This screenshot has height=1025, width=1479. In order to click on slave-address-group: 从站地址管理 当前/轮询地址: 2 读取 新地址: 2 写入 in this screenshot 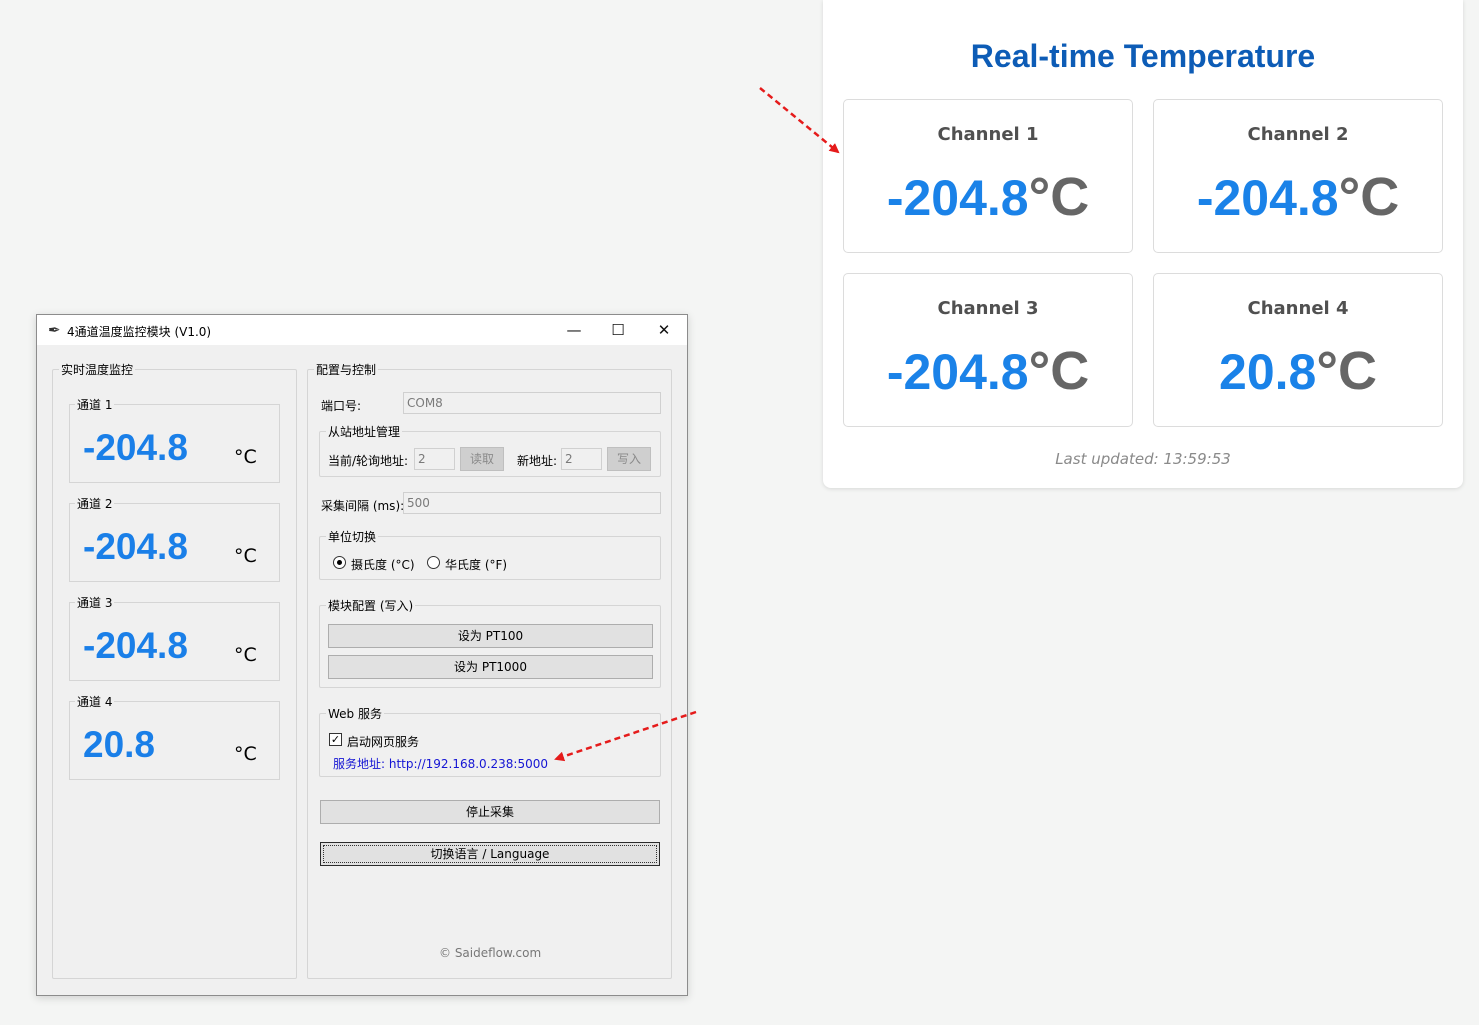, I will do `click(490, 450)`.